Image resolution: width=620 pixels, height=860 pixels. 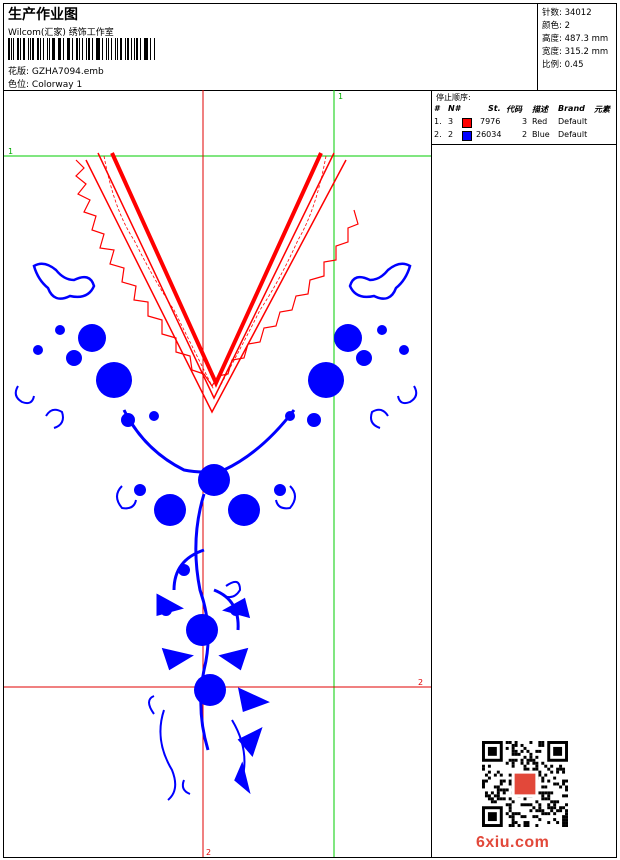 What do you see at coordinates (525, 784) in the screenshot?
I see `qr-code` at bounding box center [525, 784].